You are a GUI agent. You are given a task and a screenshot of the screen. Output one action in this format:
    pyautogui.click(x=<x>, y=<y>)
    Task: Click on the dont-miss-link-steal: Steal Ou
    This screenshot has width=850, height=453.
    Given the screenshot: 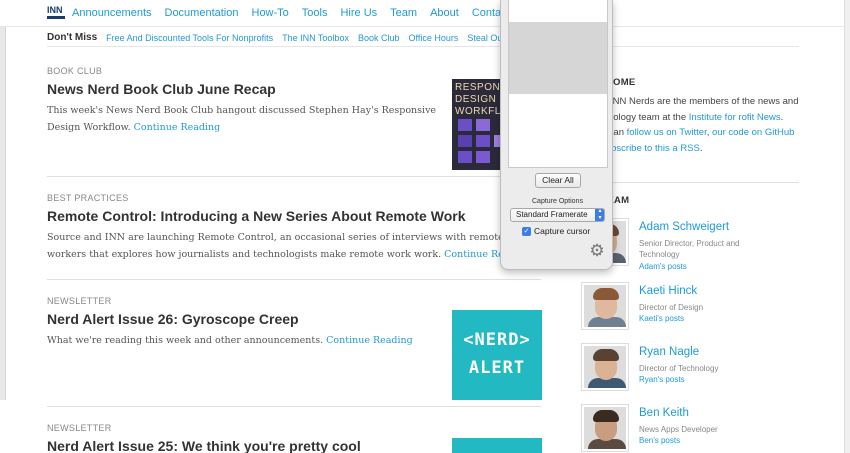 What is the action you would take?
    pyautogui.click(x=484, y=38)
    